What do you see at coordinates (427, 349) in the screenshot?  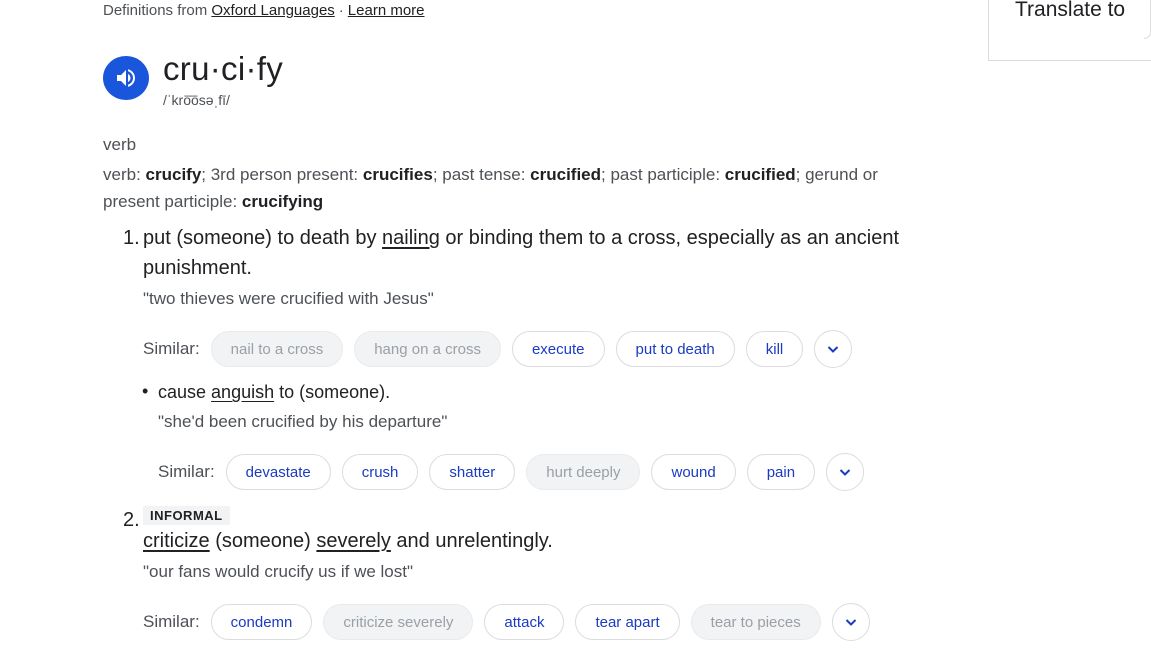 I see `similar-chip: hang on a cross` at bounding box center [427, 349].